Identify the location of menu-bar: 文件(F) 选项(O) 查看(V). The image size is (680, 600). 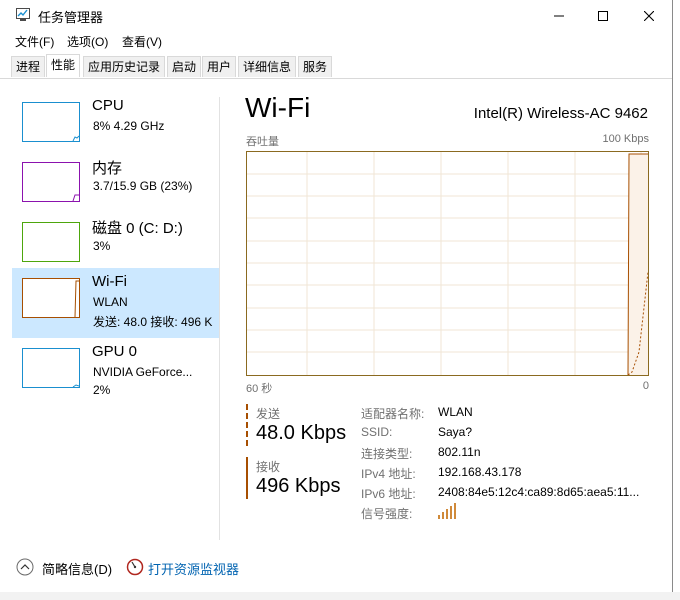
(336, 41).